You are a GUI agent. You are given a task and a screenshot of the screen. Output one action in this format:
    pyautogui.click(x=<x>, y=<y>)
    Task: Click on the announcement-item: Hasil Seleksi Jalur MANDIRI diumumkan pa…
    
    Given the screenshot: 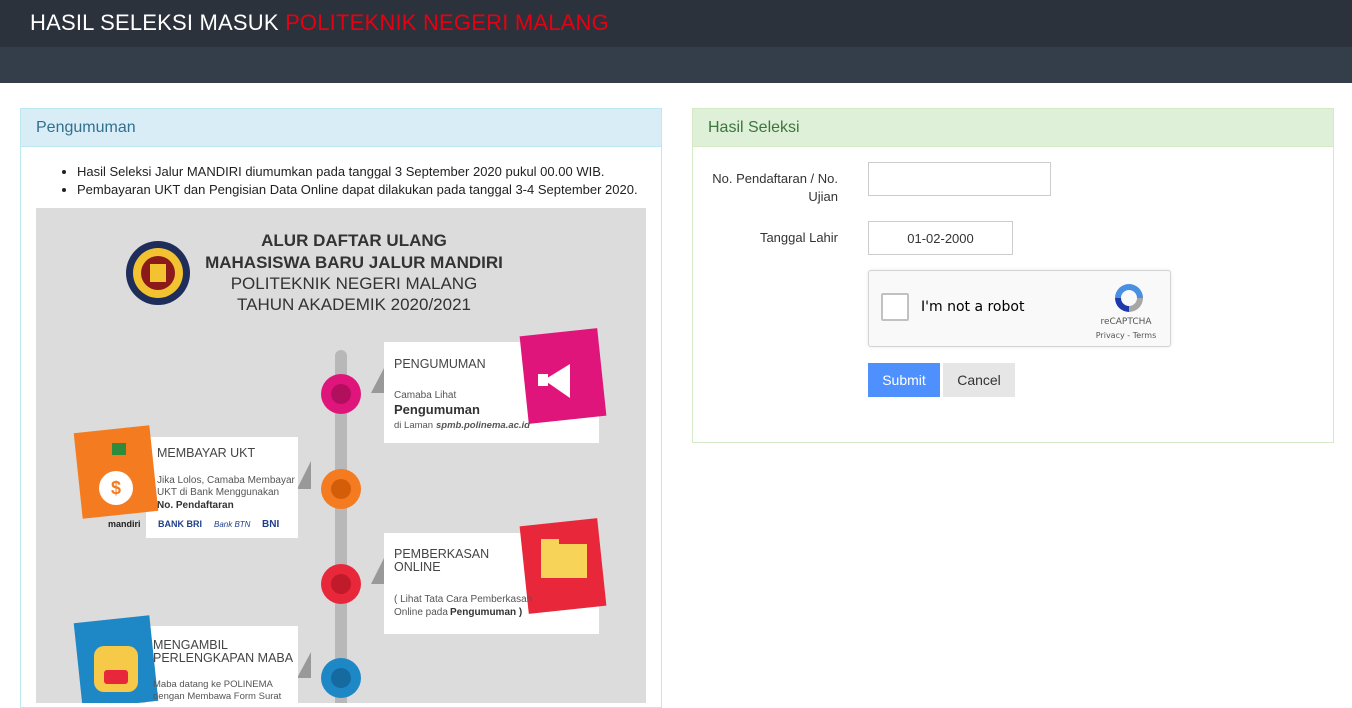 What is the action you would take?
    pyautogui.click(x=357, y=172)
    